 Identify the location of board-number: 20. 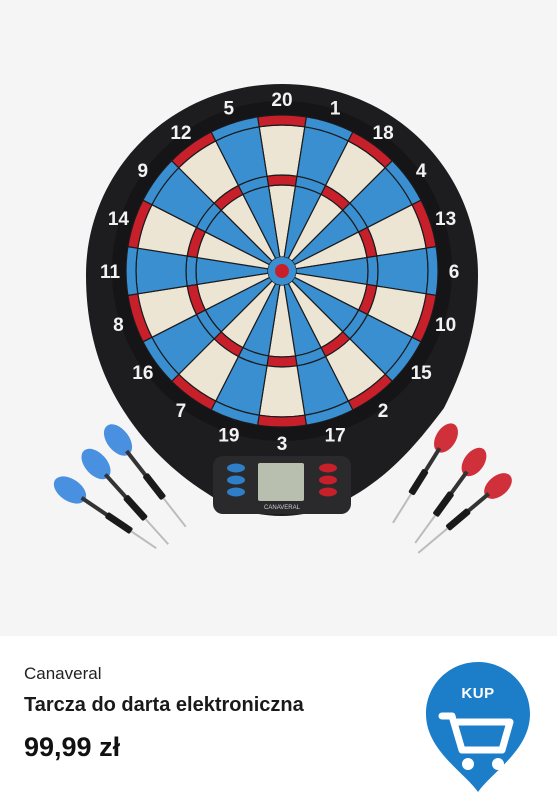
(281, 100).